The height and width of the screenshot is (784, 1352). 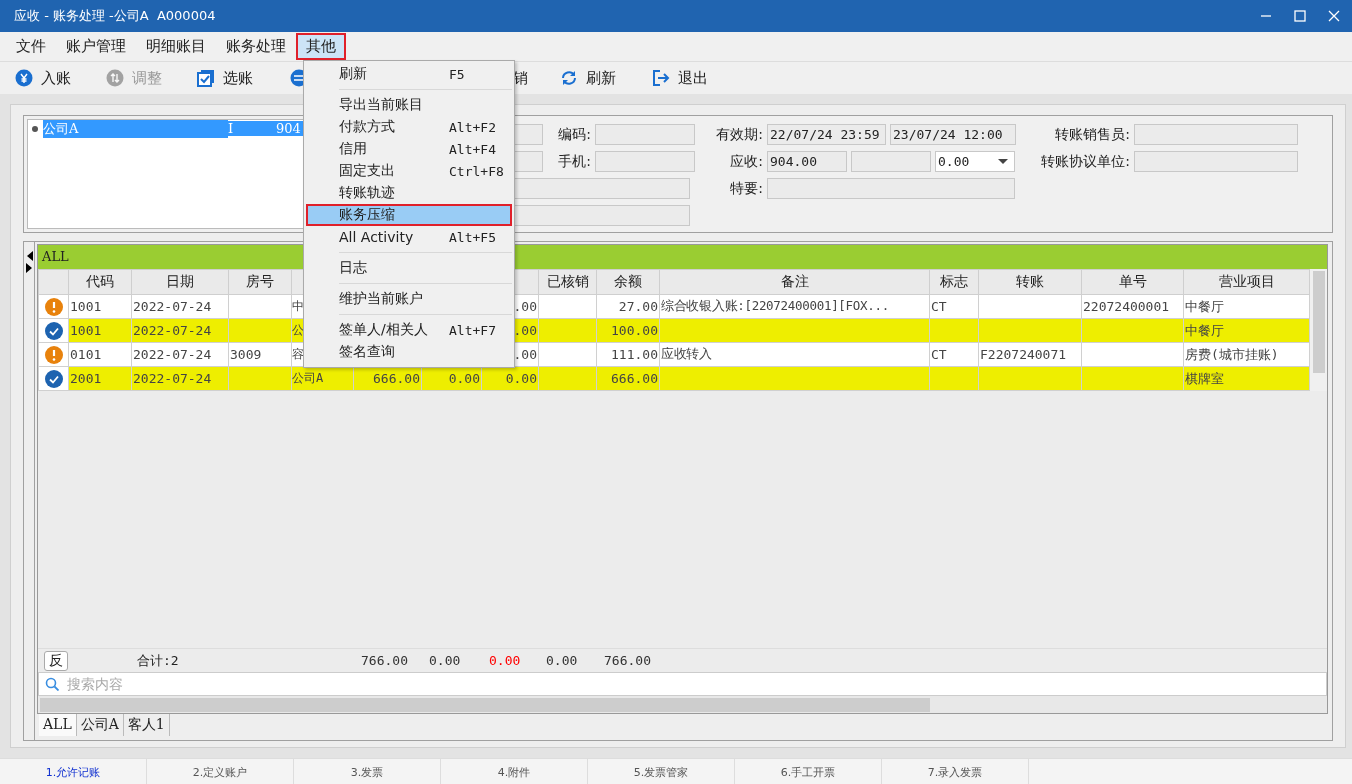 What do you see at coordinates (574, 161) in the screenshot?
I see `field-label: 手机:` at bounding box center [574, 161].